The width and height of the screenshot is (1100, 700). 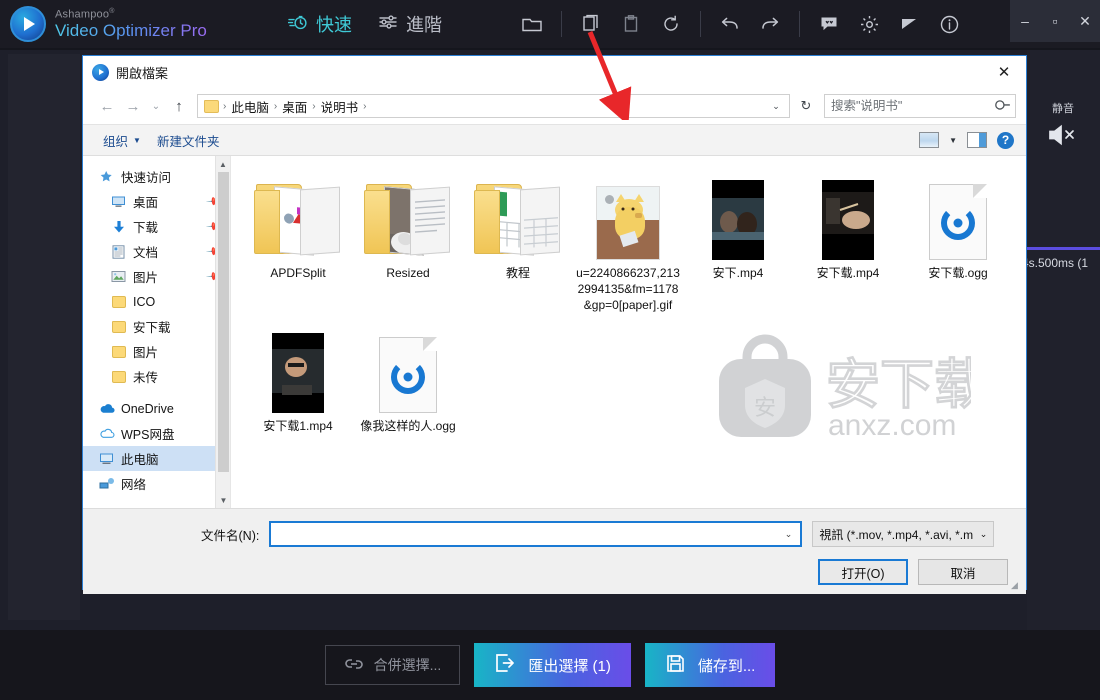 What do you see at coordinates (1004, 72) in the screenshot?
I see `dialog-close-button: ✕` at bounding box center [1004, 72].